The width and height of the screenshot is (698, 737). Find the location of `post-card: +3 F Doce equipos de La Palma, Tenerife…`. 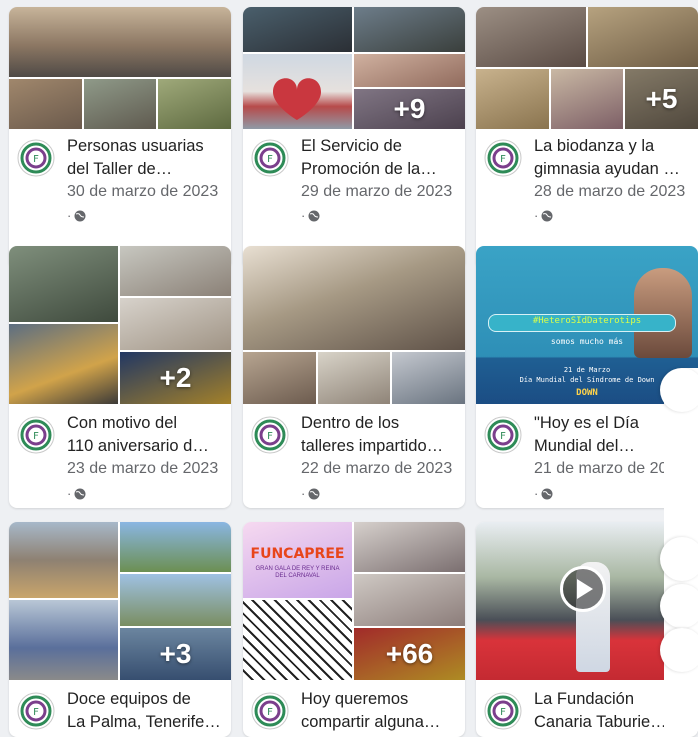

post-card: +3 F Doce equipos de La Palma, Tenerife… is located at coordinates (120, 629).